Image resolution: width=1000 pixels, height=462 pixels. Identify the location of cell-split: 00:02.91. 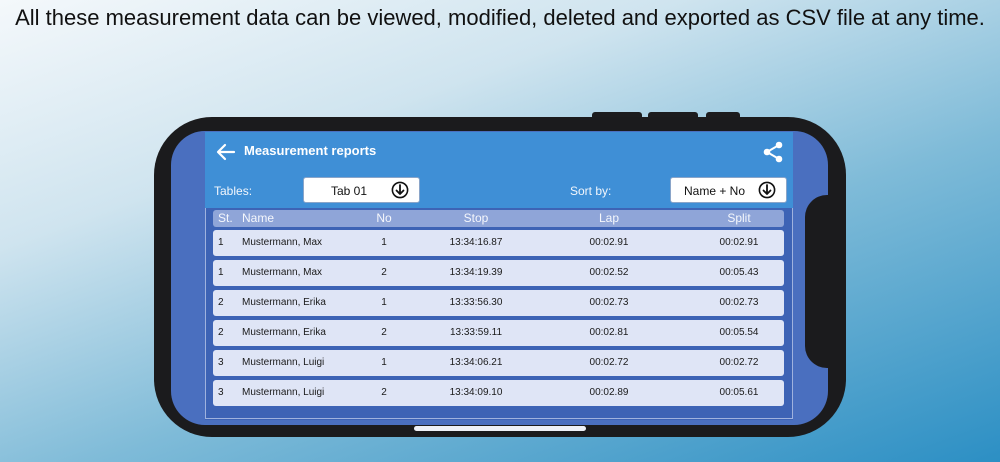
(739, 242).